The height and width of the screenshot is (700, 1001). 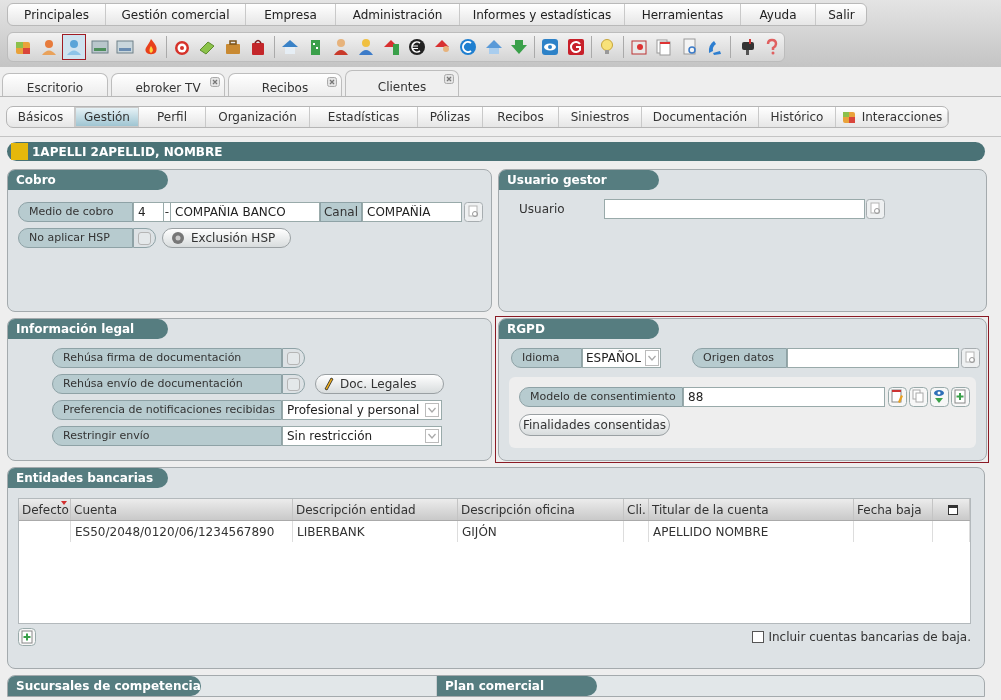 What do you see at coordinates (285, 84) in the screenshot?
I see `document-tab: Recibos` at bounding box center [285, 84].